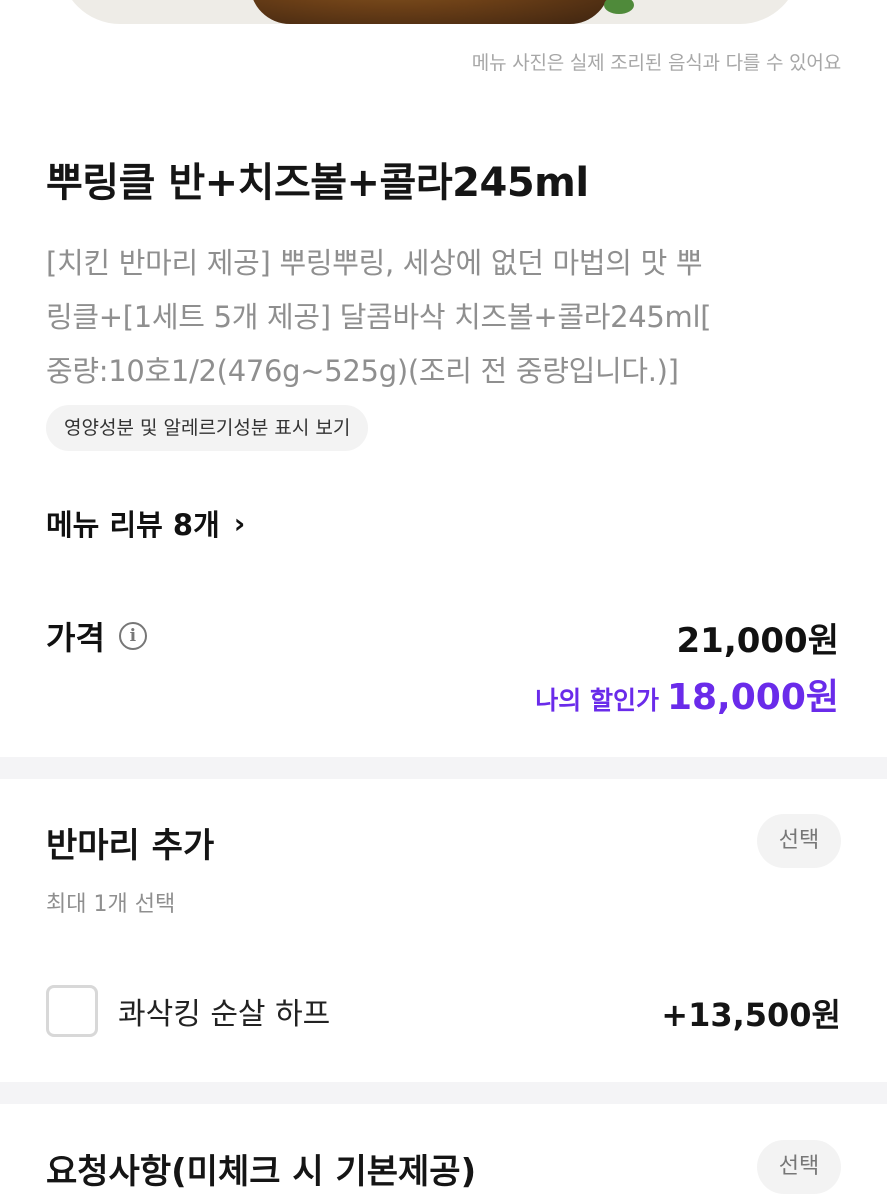  I want to click on discount-price-row: 나의 할인가 18,000원, so click(687, 694).